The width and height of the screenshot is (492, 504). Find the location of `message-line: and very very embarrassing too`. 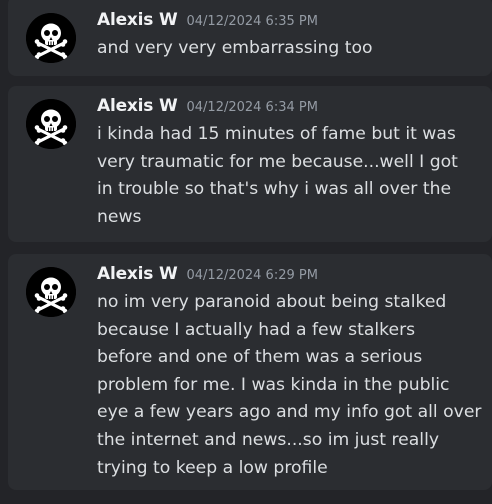

message-line: and very very embarrassing too is located at coordinates (235, 48).